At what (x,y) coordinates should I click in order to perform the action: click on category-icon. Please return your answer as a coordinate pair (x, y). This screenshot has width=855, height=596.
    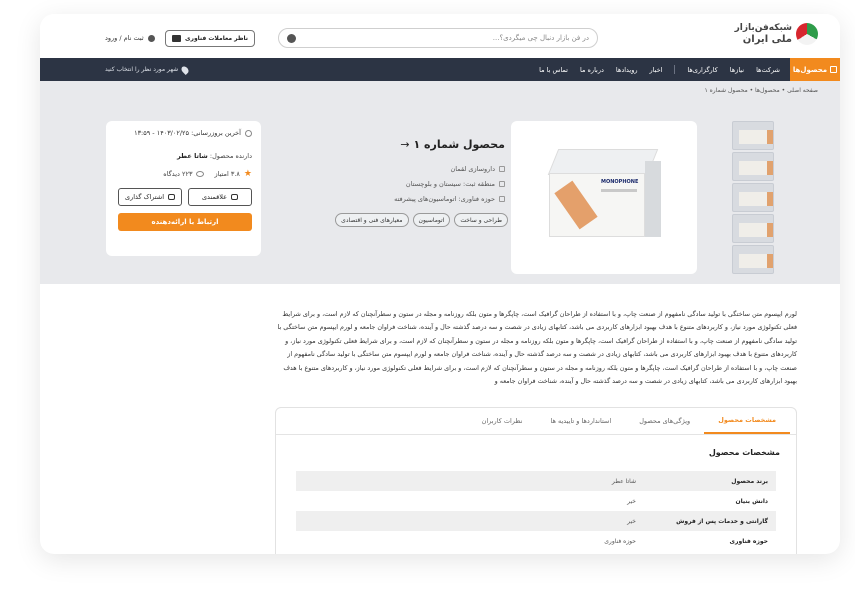
    Looking at the image, I should click on (502, 198).